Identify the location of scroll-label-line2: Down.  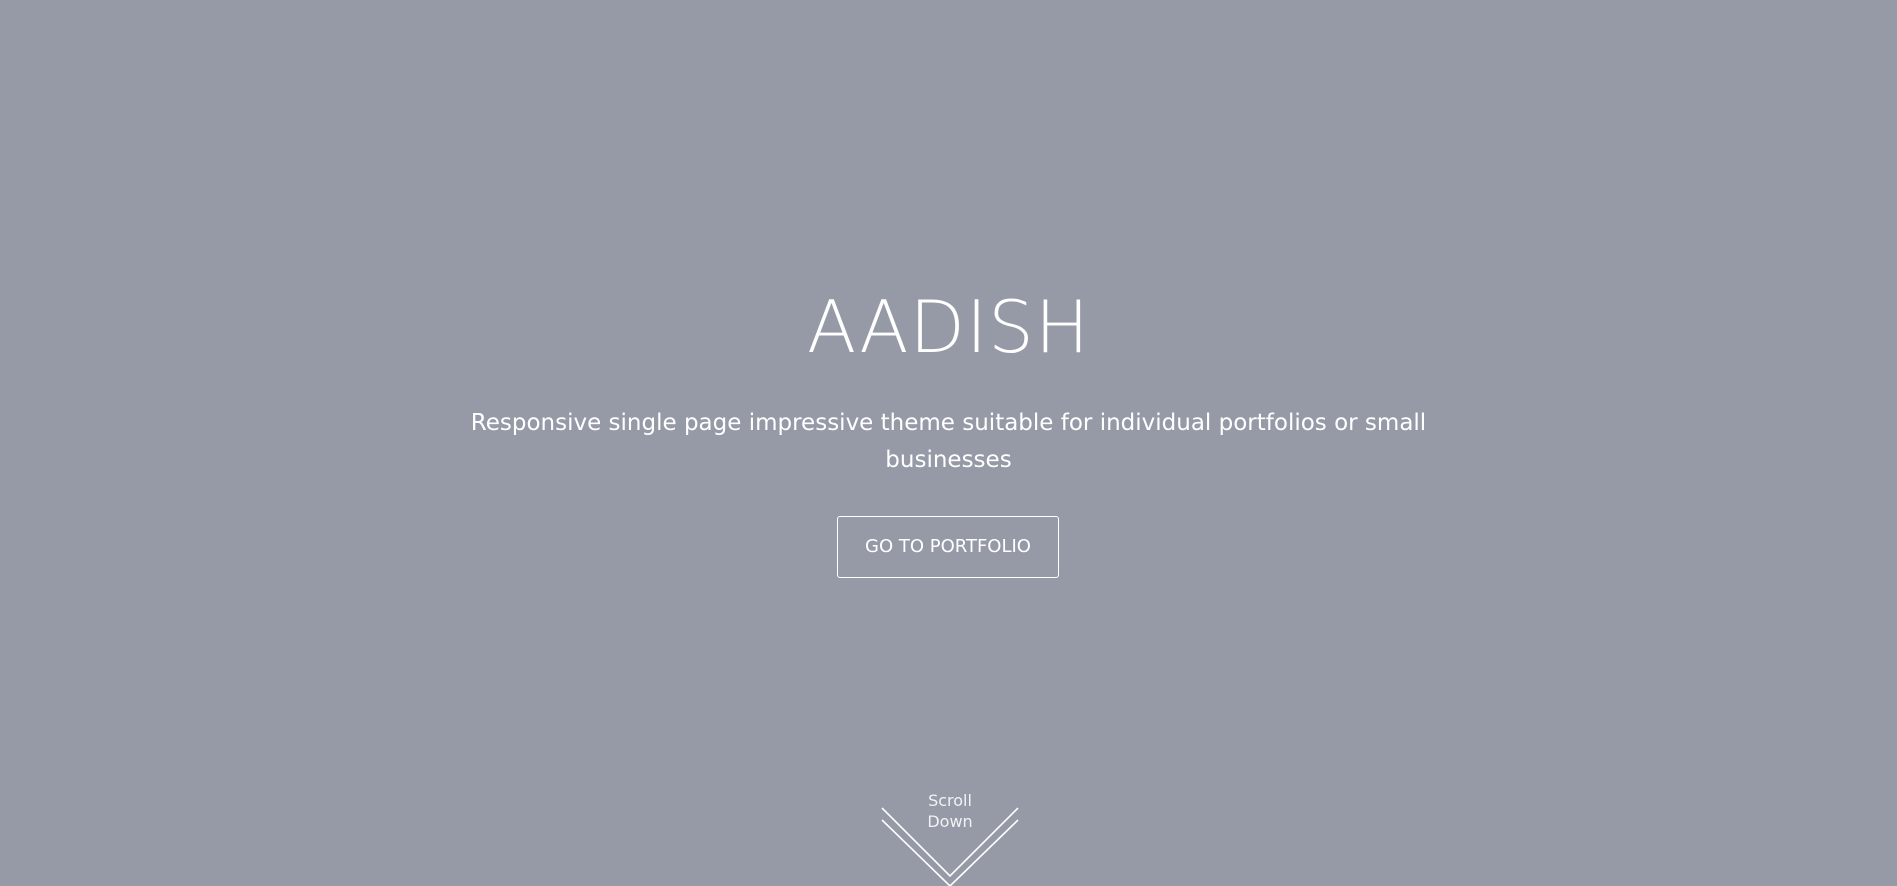
(950, 821).